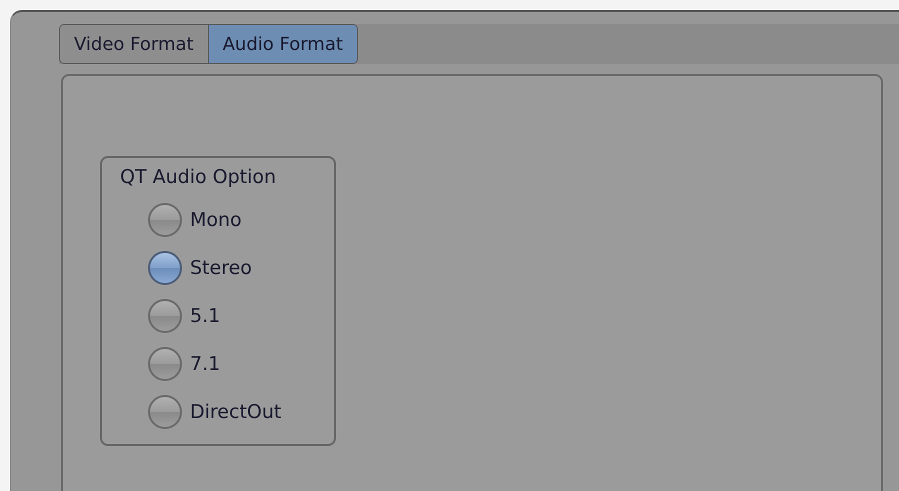 This screenshot has height=491, width=899. Describe the element at coordinates (205, 316) in the screenshot. I see `radio-label: 5.1` at that location.